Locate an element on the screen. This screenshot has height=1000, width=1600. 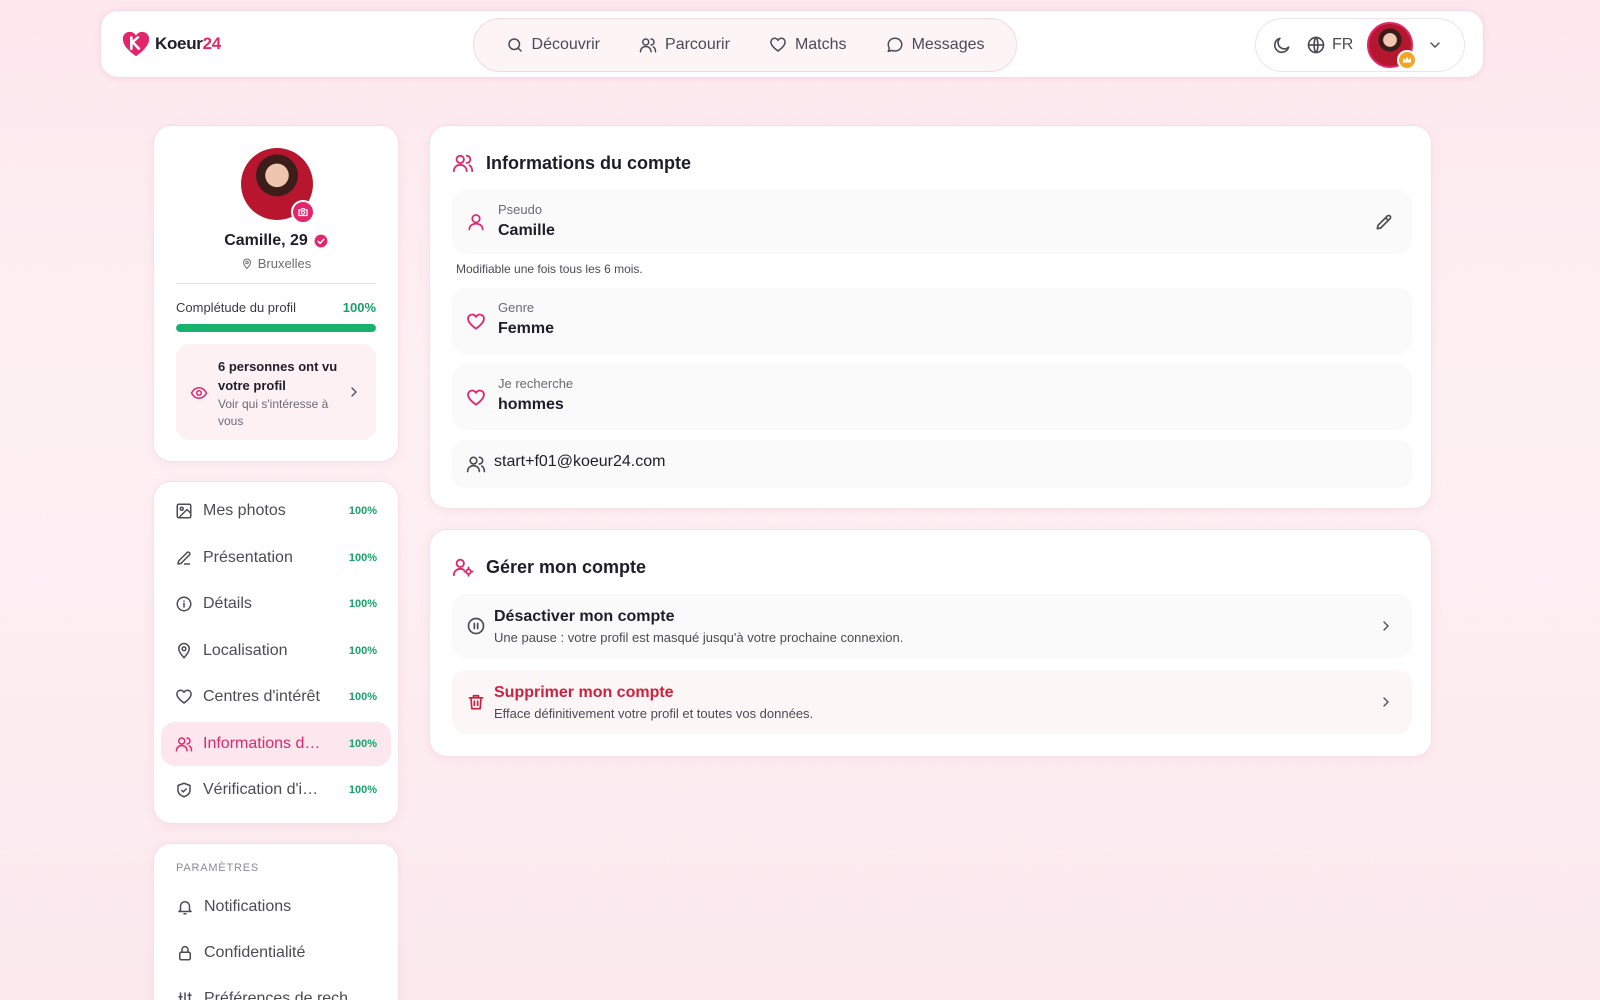
profile-name: Camille, 29 is located at coordinates (276, 241).